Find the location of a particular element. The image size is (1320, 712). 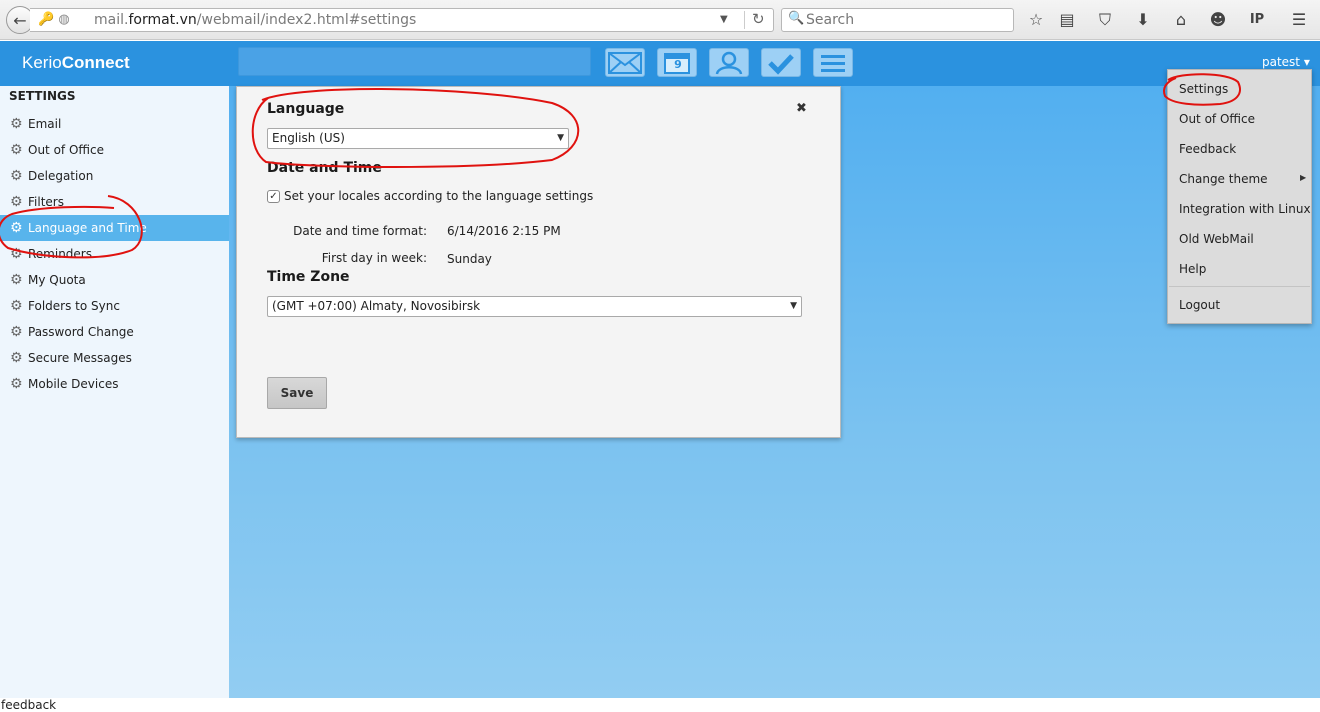

list-lines-icon is located at coordinates (833, 63).